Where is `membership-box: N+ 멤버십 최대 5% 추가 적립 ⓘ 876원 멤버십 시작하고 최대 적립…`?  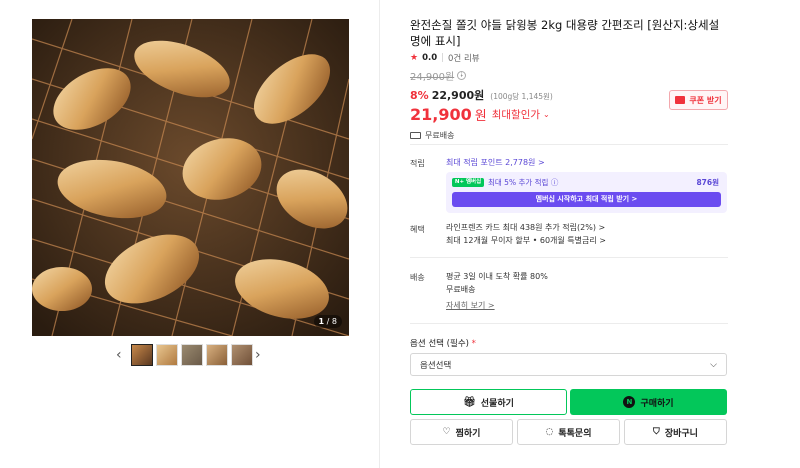 membership-box: N+ 멤버십 최대 5% 추가 적립 ⓘ 876원 멤버십 시작하고 최대 적립… is located at coordinates (586, 192).